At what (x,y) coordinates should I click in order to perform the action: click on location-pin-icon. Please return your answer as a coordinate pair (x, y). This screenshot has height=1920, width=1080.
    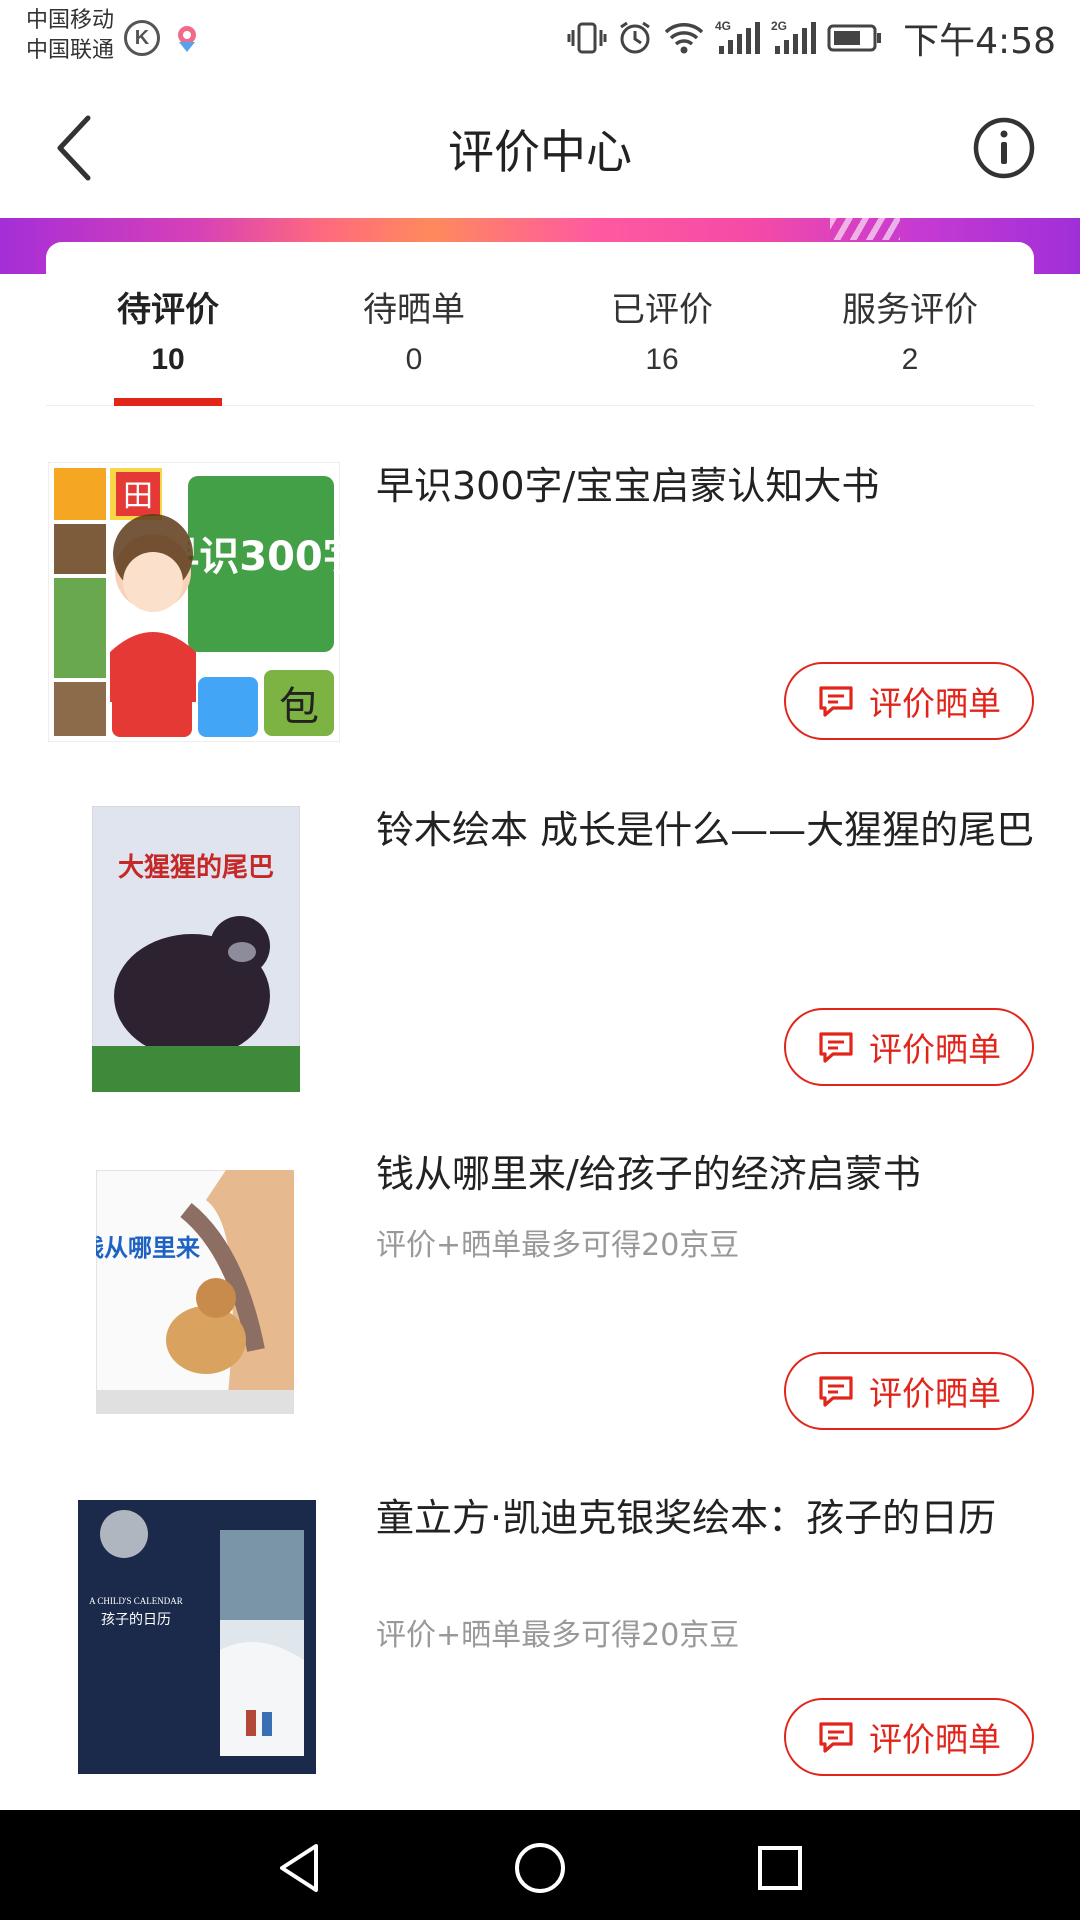
    Looking at the image, I should click on (187, 39).